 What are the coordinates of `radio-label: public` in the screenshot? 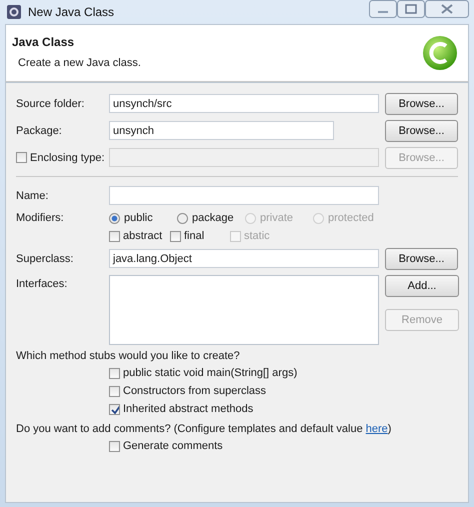 It's located at (138, 218).